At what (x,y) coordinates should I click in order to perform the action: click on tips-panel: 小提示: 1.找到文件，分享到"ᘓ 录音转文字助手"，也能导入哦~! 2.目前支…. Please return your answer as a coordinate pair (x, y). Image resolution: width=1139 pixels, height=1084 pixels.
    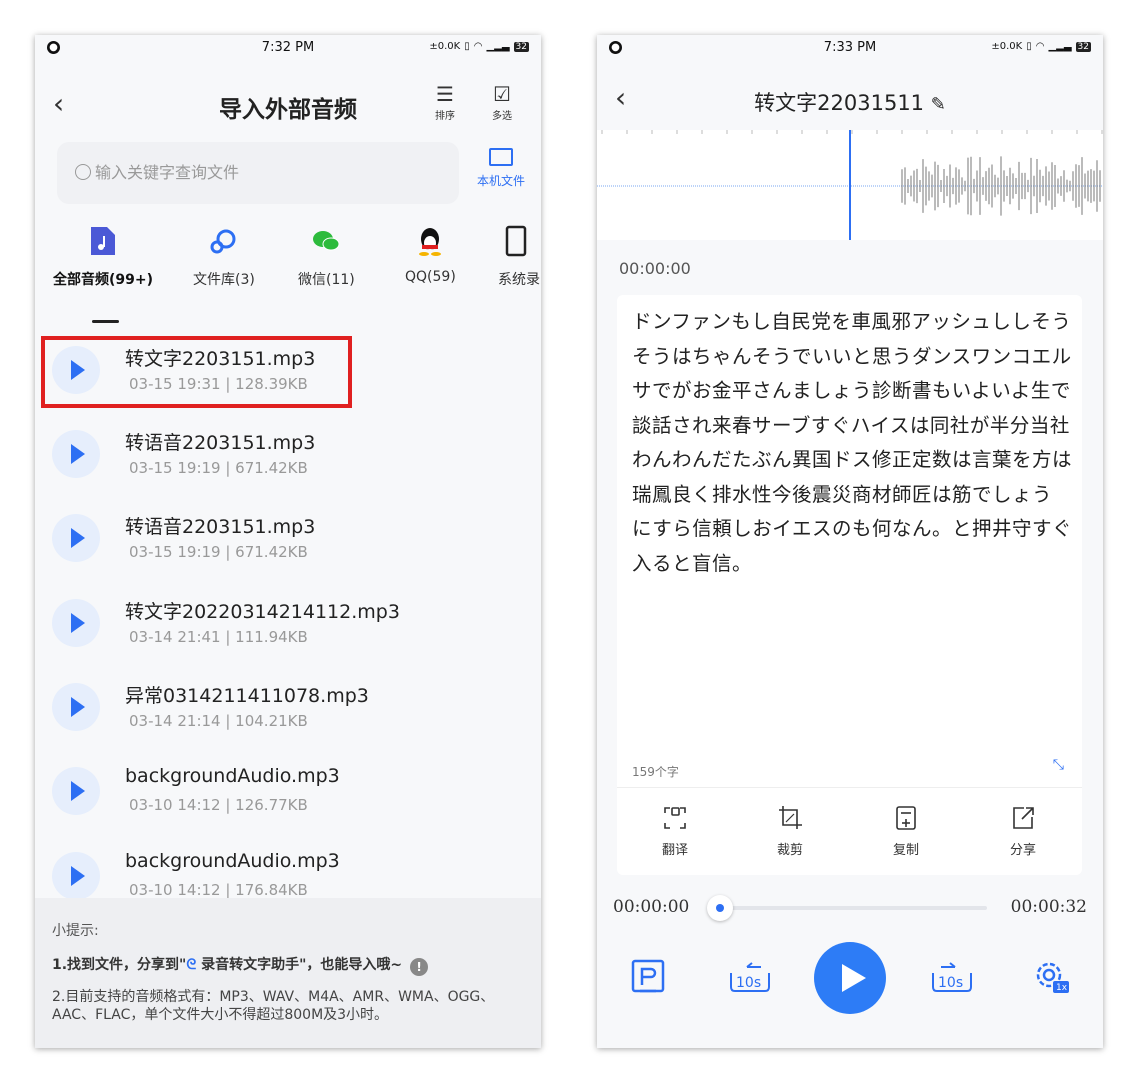
    Looking at the image, I should click on (288, 973).